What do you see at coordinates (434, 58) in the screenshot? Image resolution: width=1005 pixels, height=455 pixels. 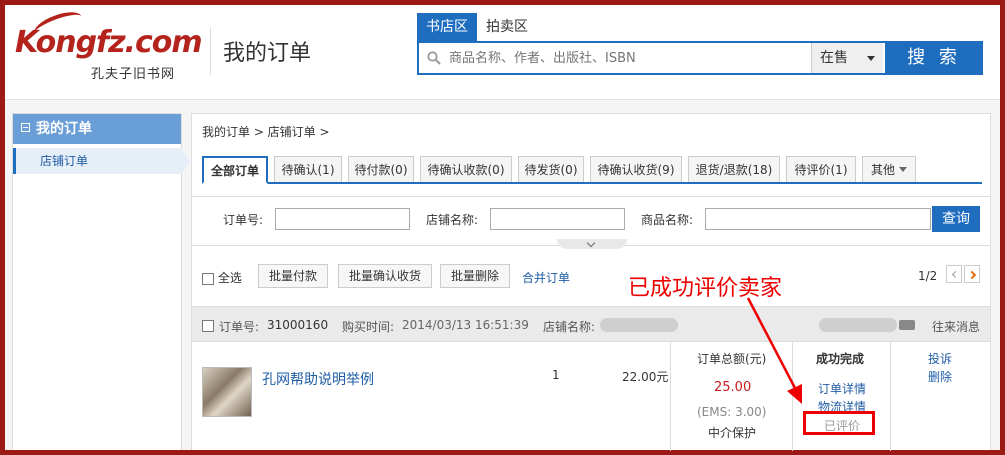 I see `search-icon` at bounding box center [434, 58].